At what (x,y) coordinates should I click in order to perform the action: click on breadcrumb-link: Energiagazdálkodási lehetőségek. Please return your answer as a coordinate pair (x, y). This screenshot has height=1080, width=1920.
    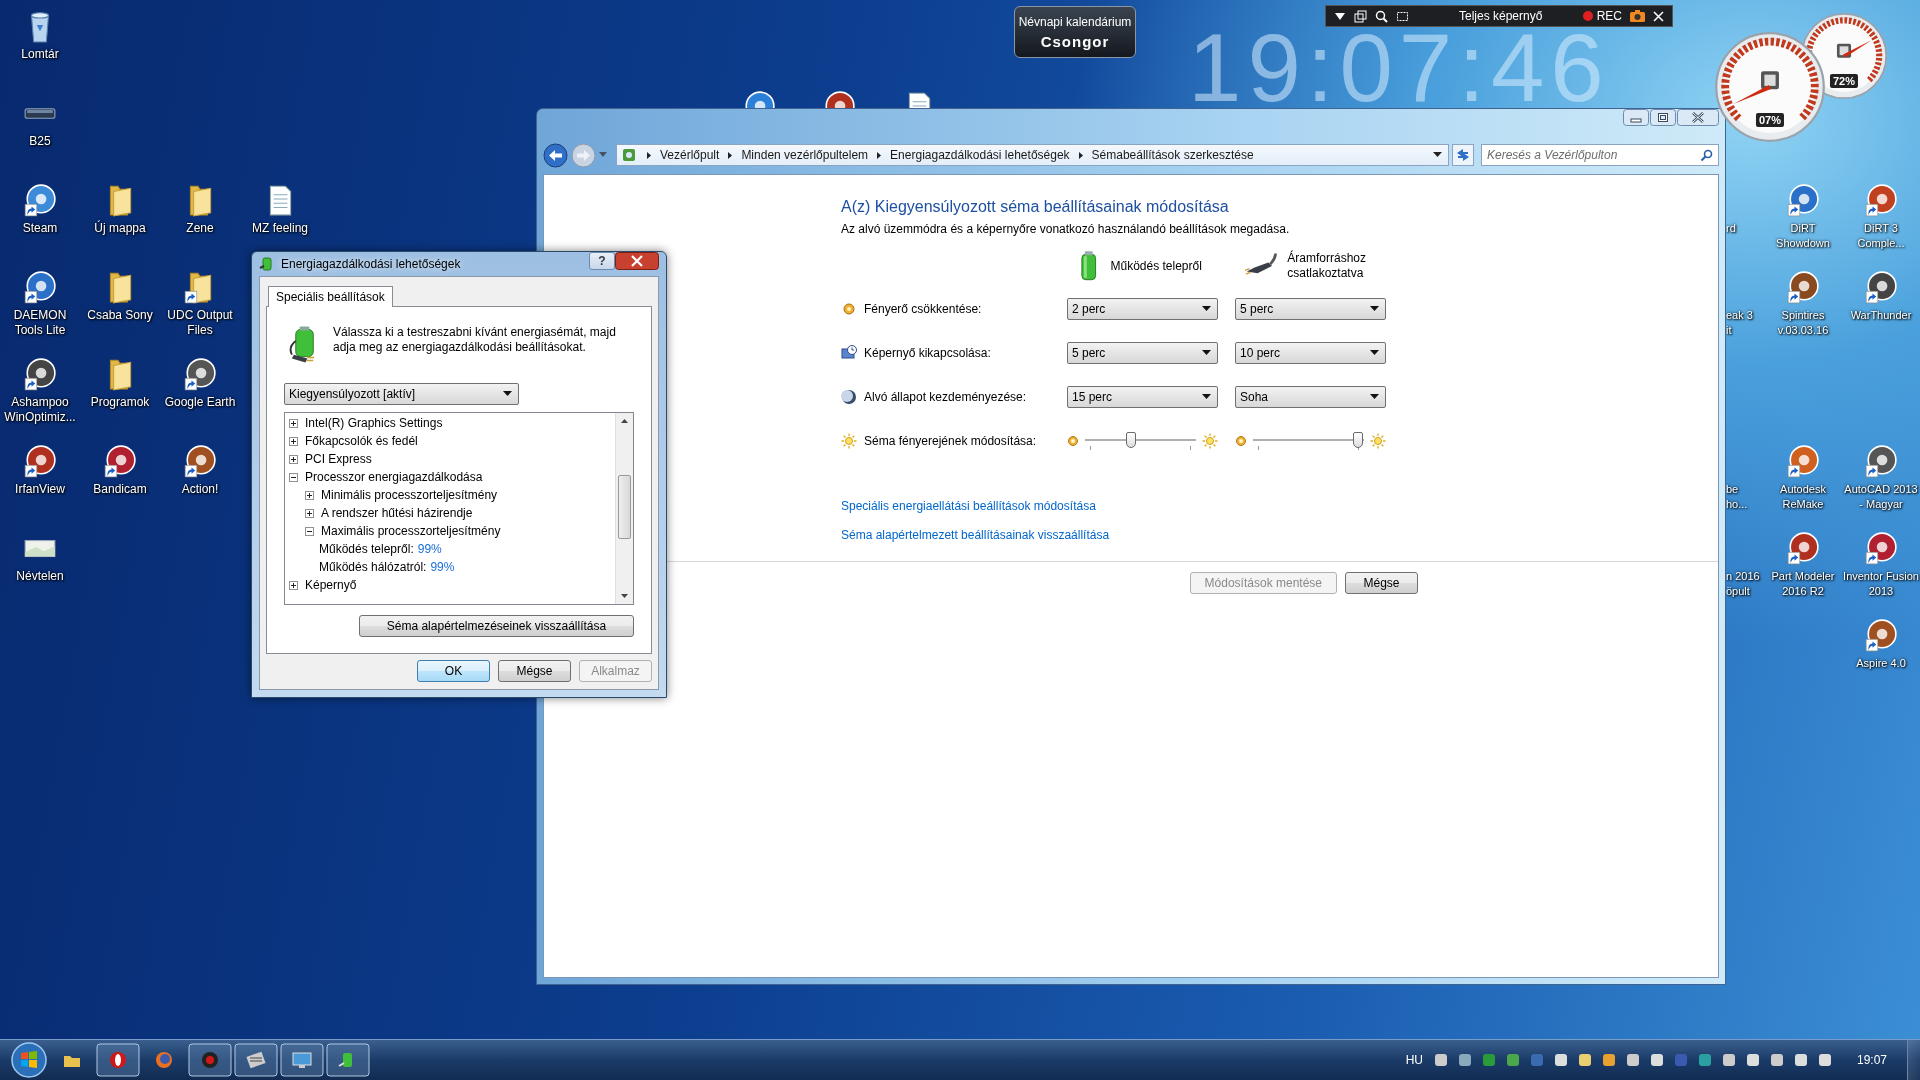
    Looking at the image, I should click on (980, 155).